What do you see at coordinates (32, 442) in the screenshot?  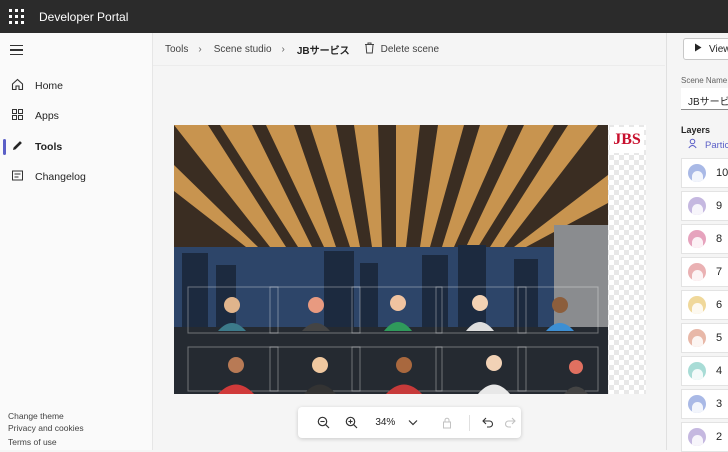 I see `terms-link: Terms of use` at bounding box center [32, 442].